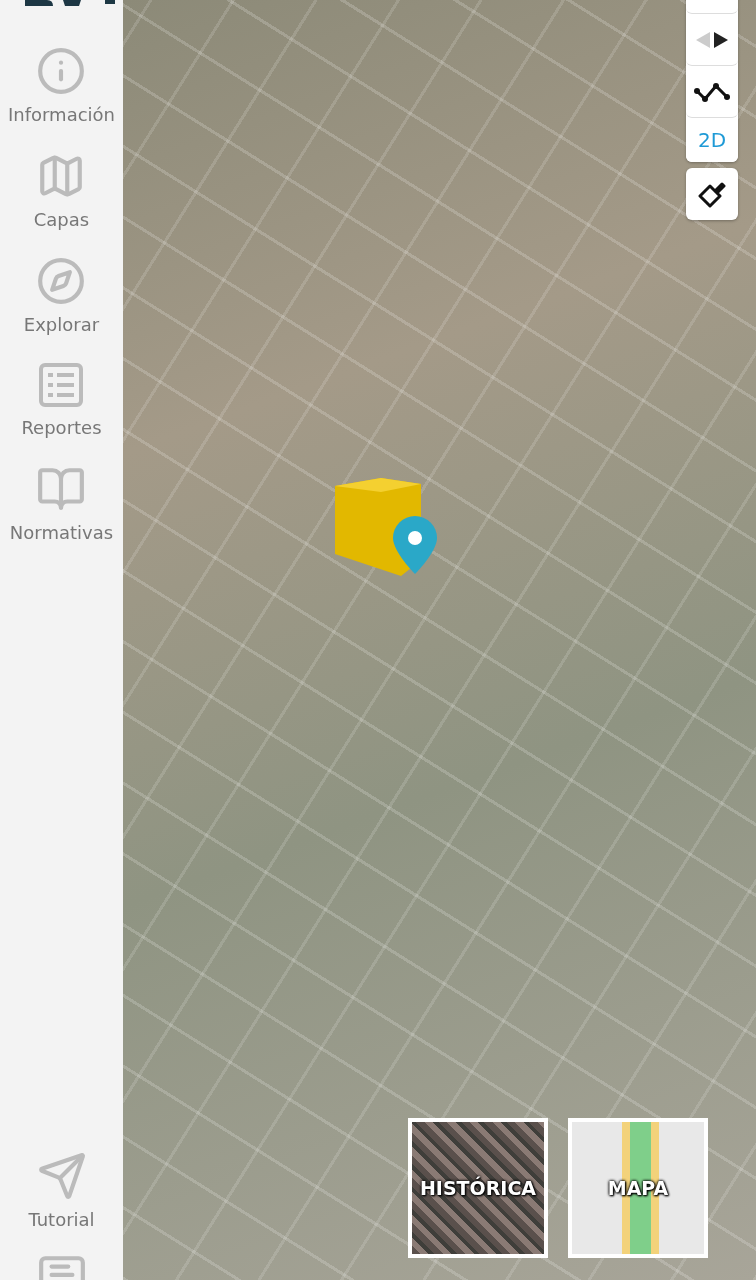 The width and height of the screenshot is (756, 1280). What do you see at coordinates (61, 385) in the screenshot?
I see `list-icon` at bounding box center [61, 385].